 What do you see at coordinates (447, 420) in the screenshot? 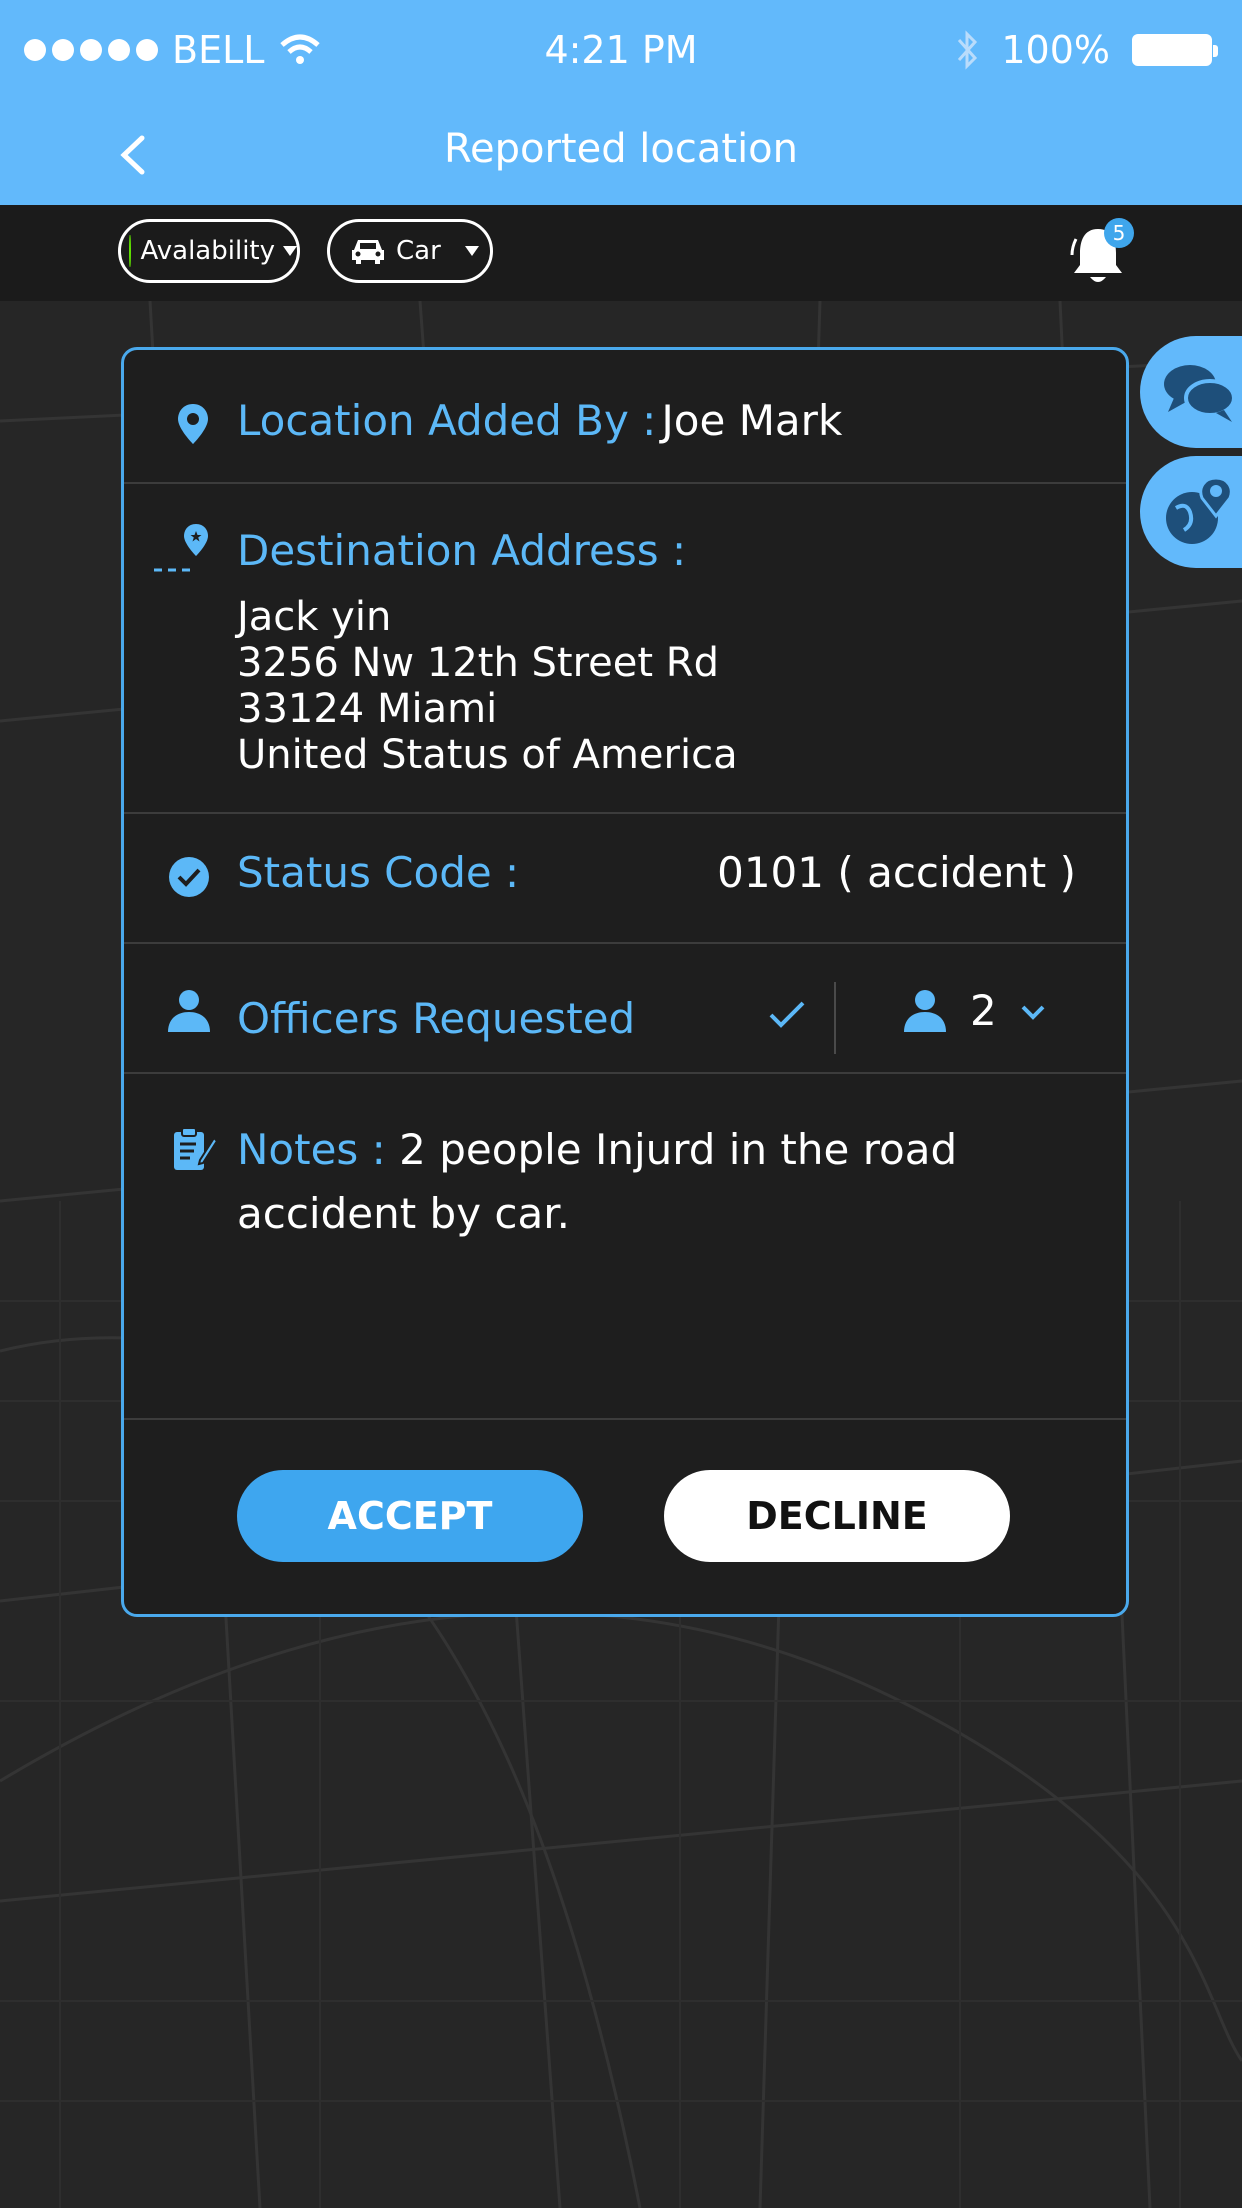
I see `added-by-label: Location Added By :` at bounding box center [447, 420].